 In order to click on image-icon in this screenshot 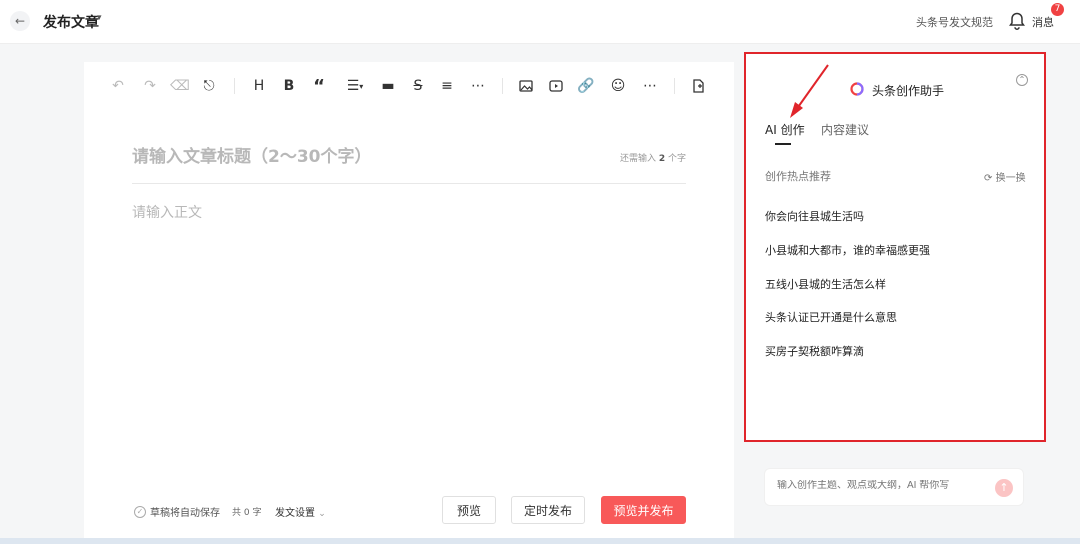, I will do `click(526, 86)`.